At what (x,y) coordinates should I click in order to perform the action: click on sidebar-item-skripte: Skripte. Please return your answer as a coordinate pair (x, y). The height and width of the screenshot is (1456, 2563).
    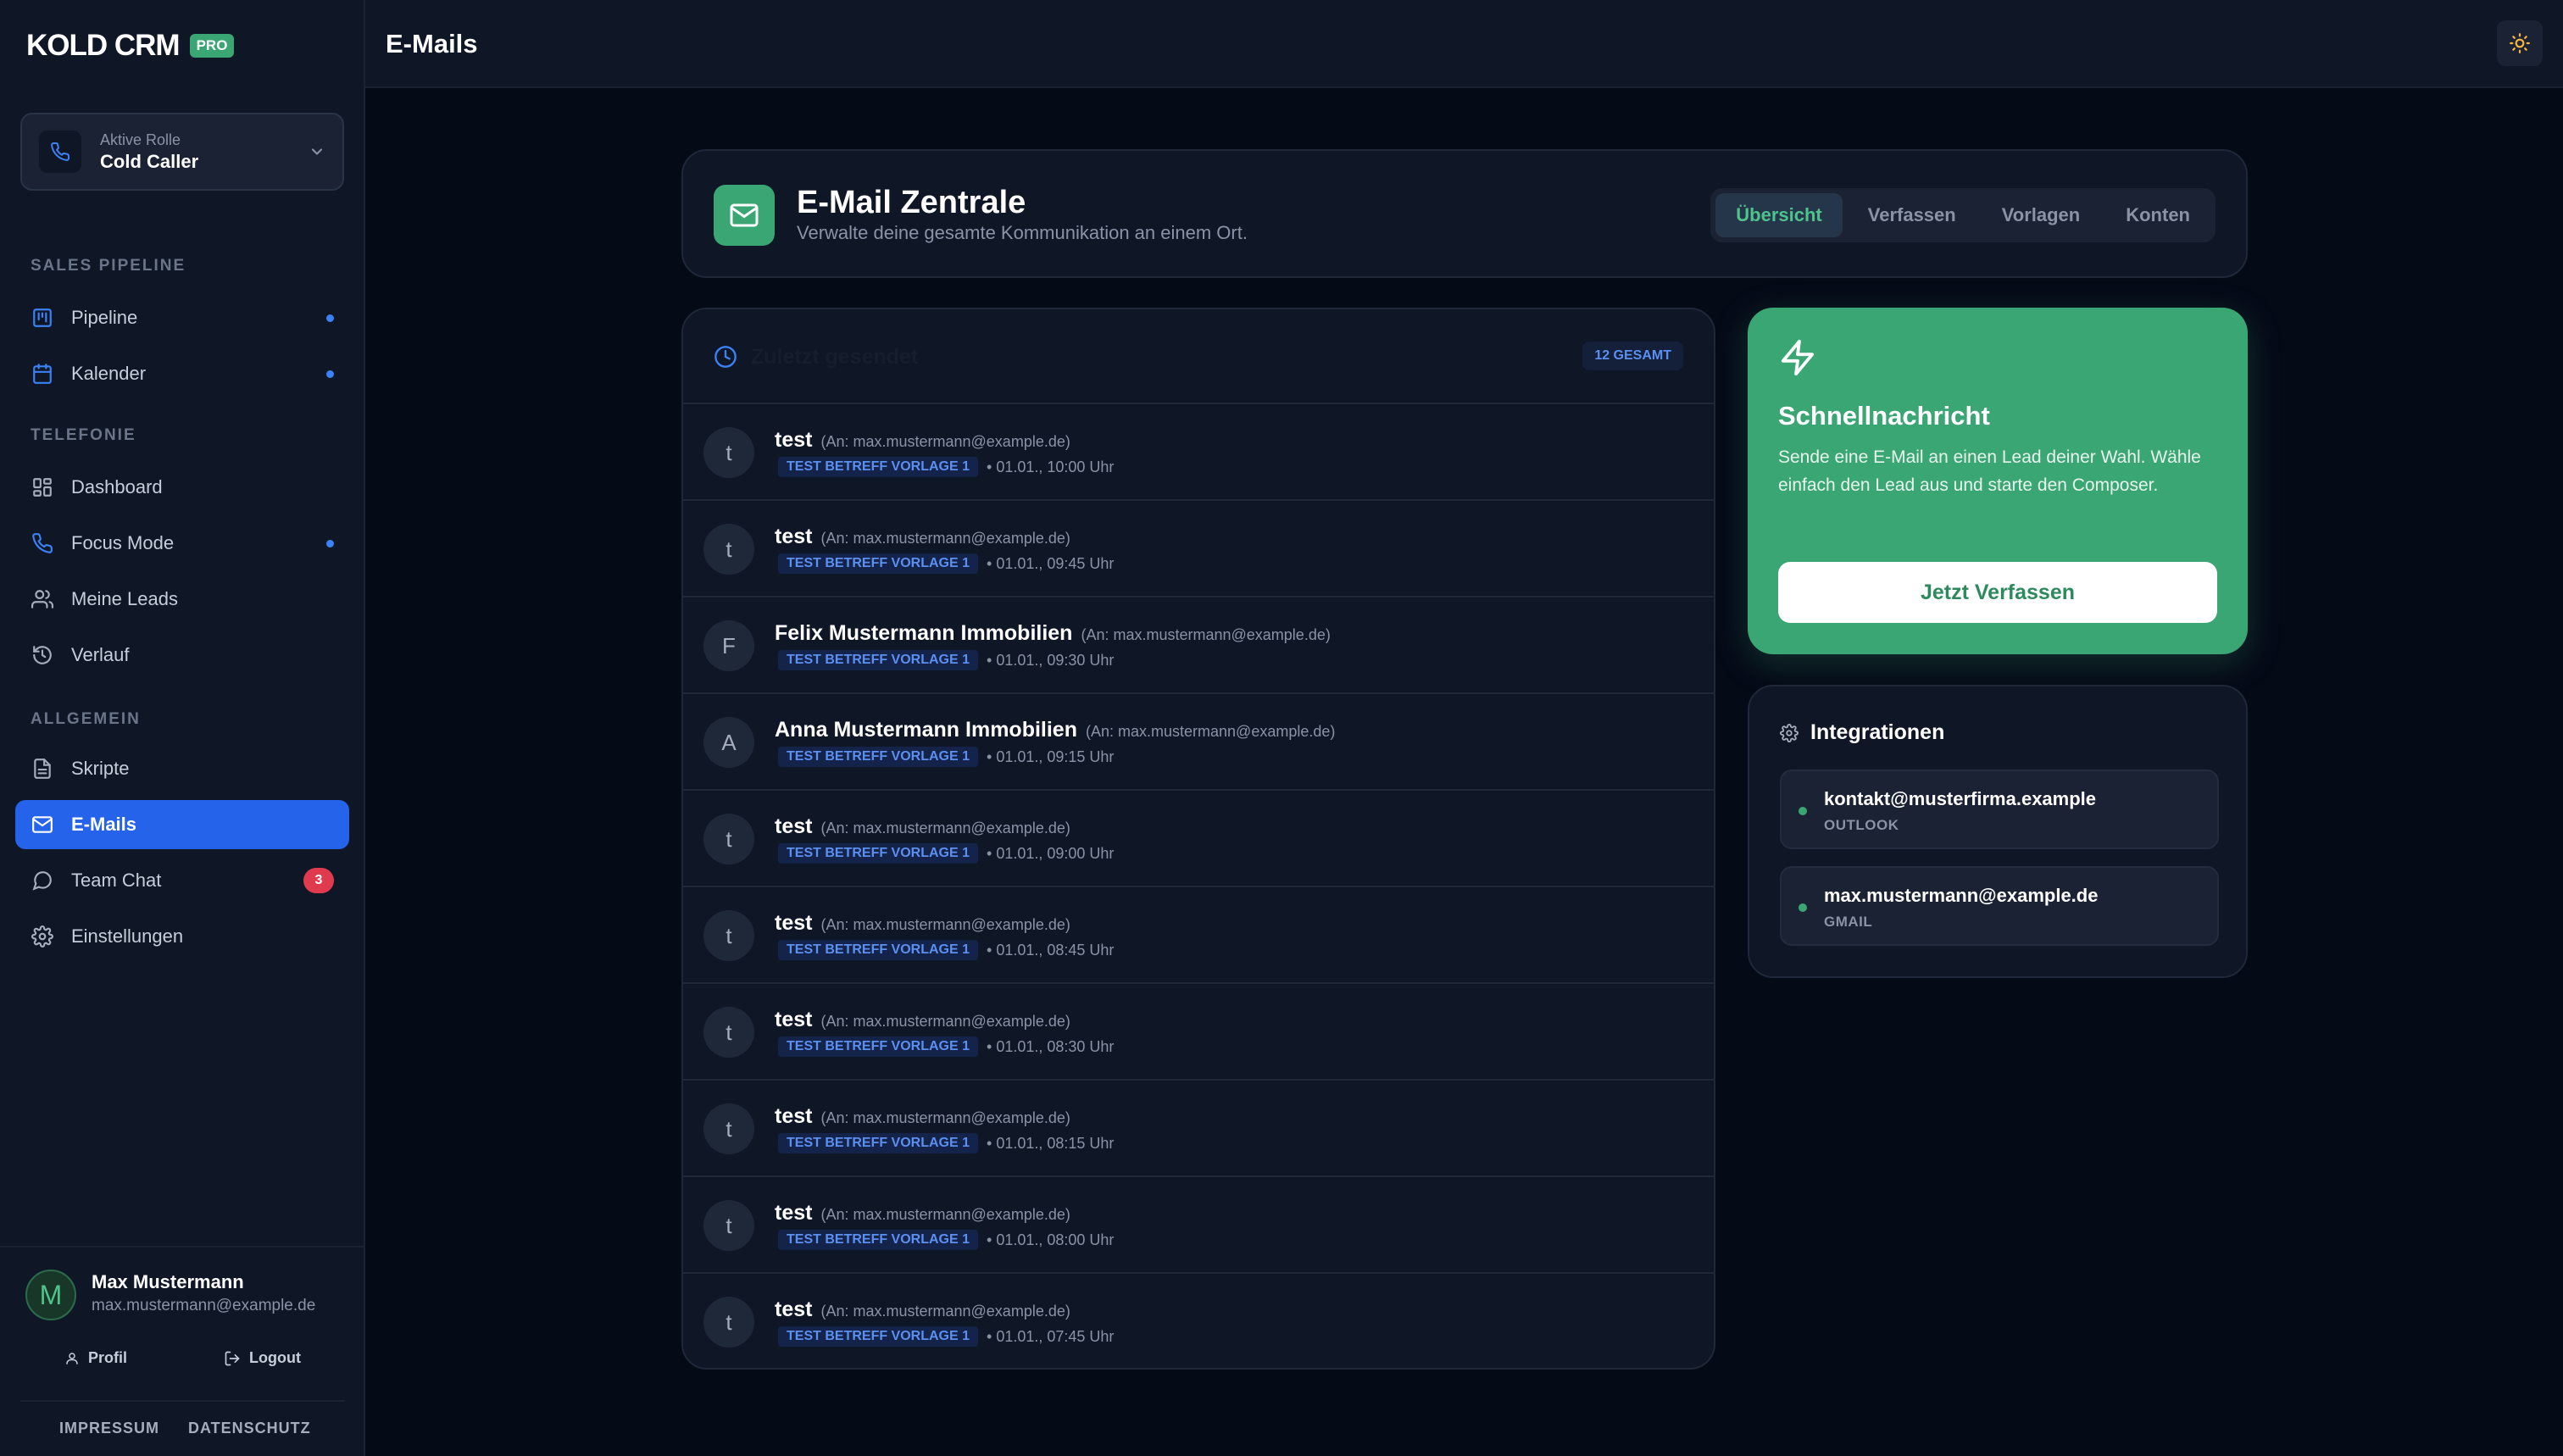
    Looking at the image, I should click on (182, 769).